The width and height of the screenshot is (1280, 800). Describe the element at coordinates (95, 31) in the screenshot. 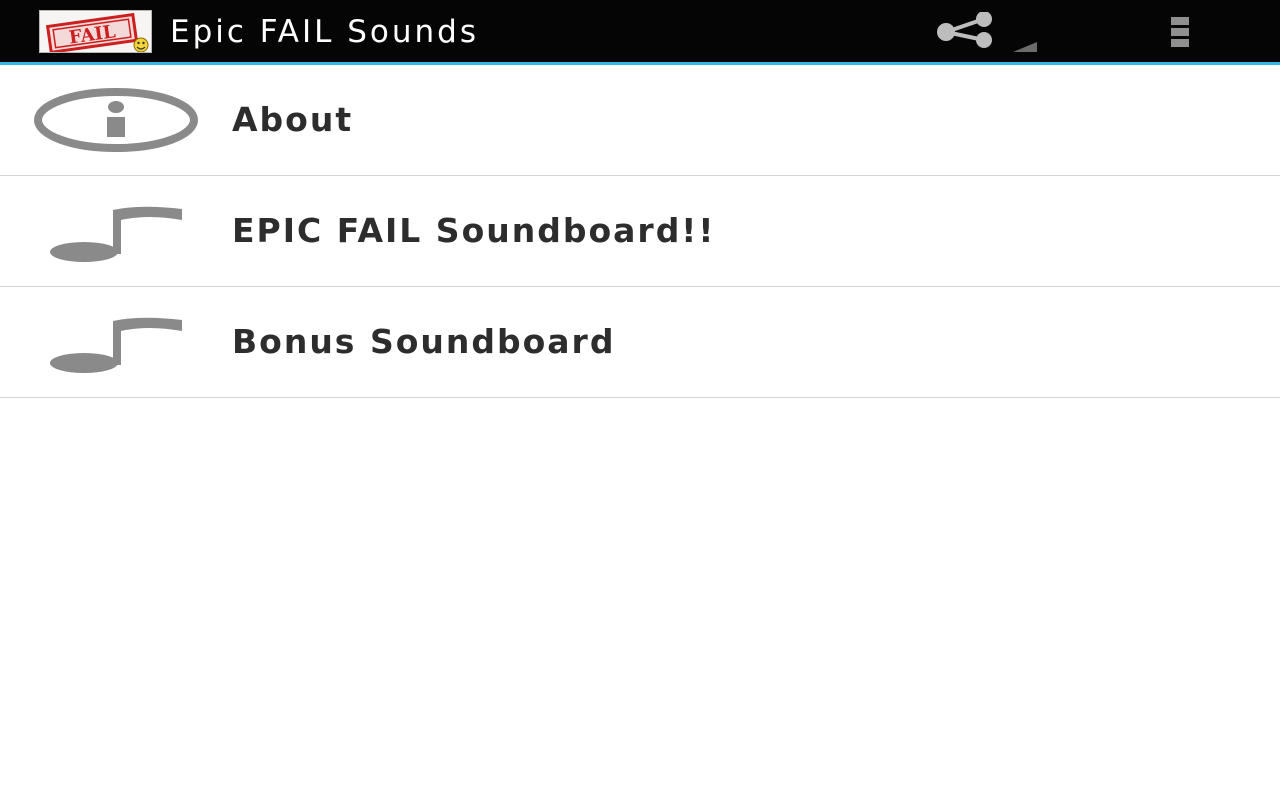

I see `app-logo-icon: FAIL` at that location.